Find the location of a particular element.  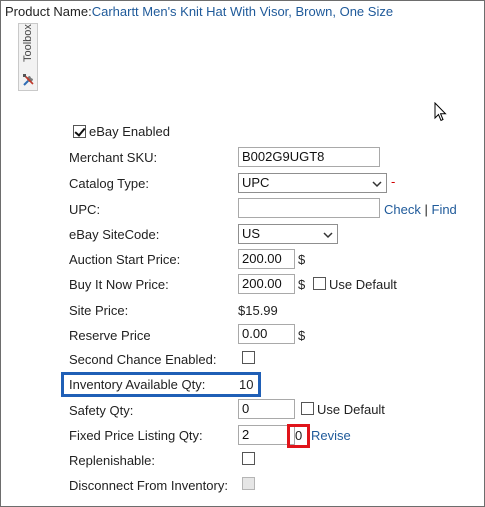

listed-qty-value: 0 is located at coordinates (299, 435).